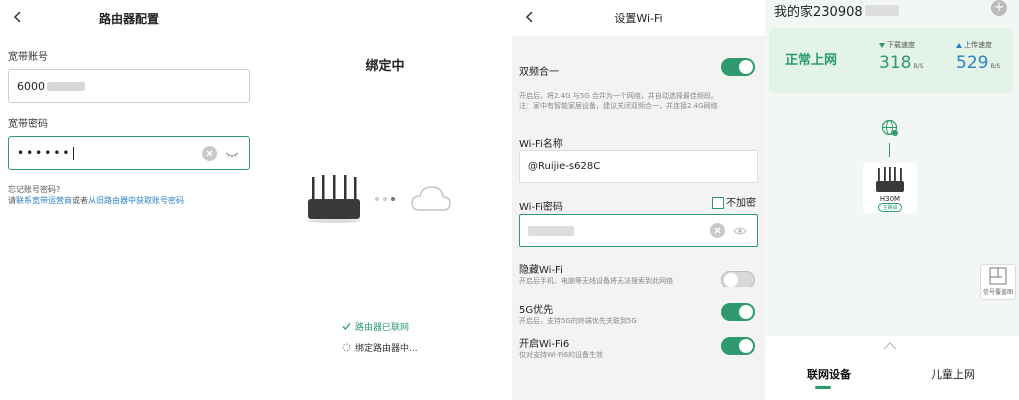 Image resolution: width=1019 pixels, height=400 pixels. I want to click on download-value-row: 318 B/S, so click(901, 63).